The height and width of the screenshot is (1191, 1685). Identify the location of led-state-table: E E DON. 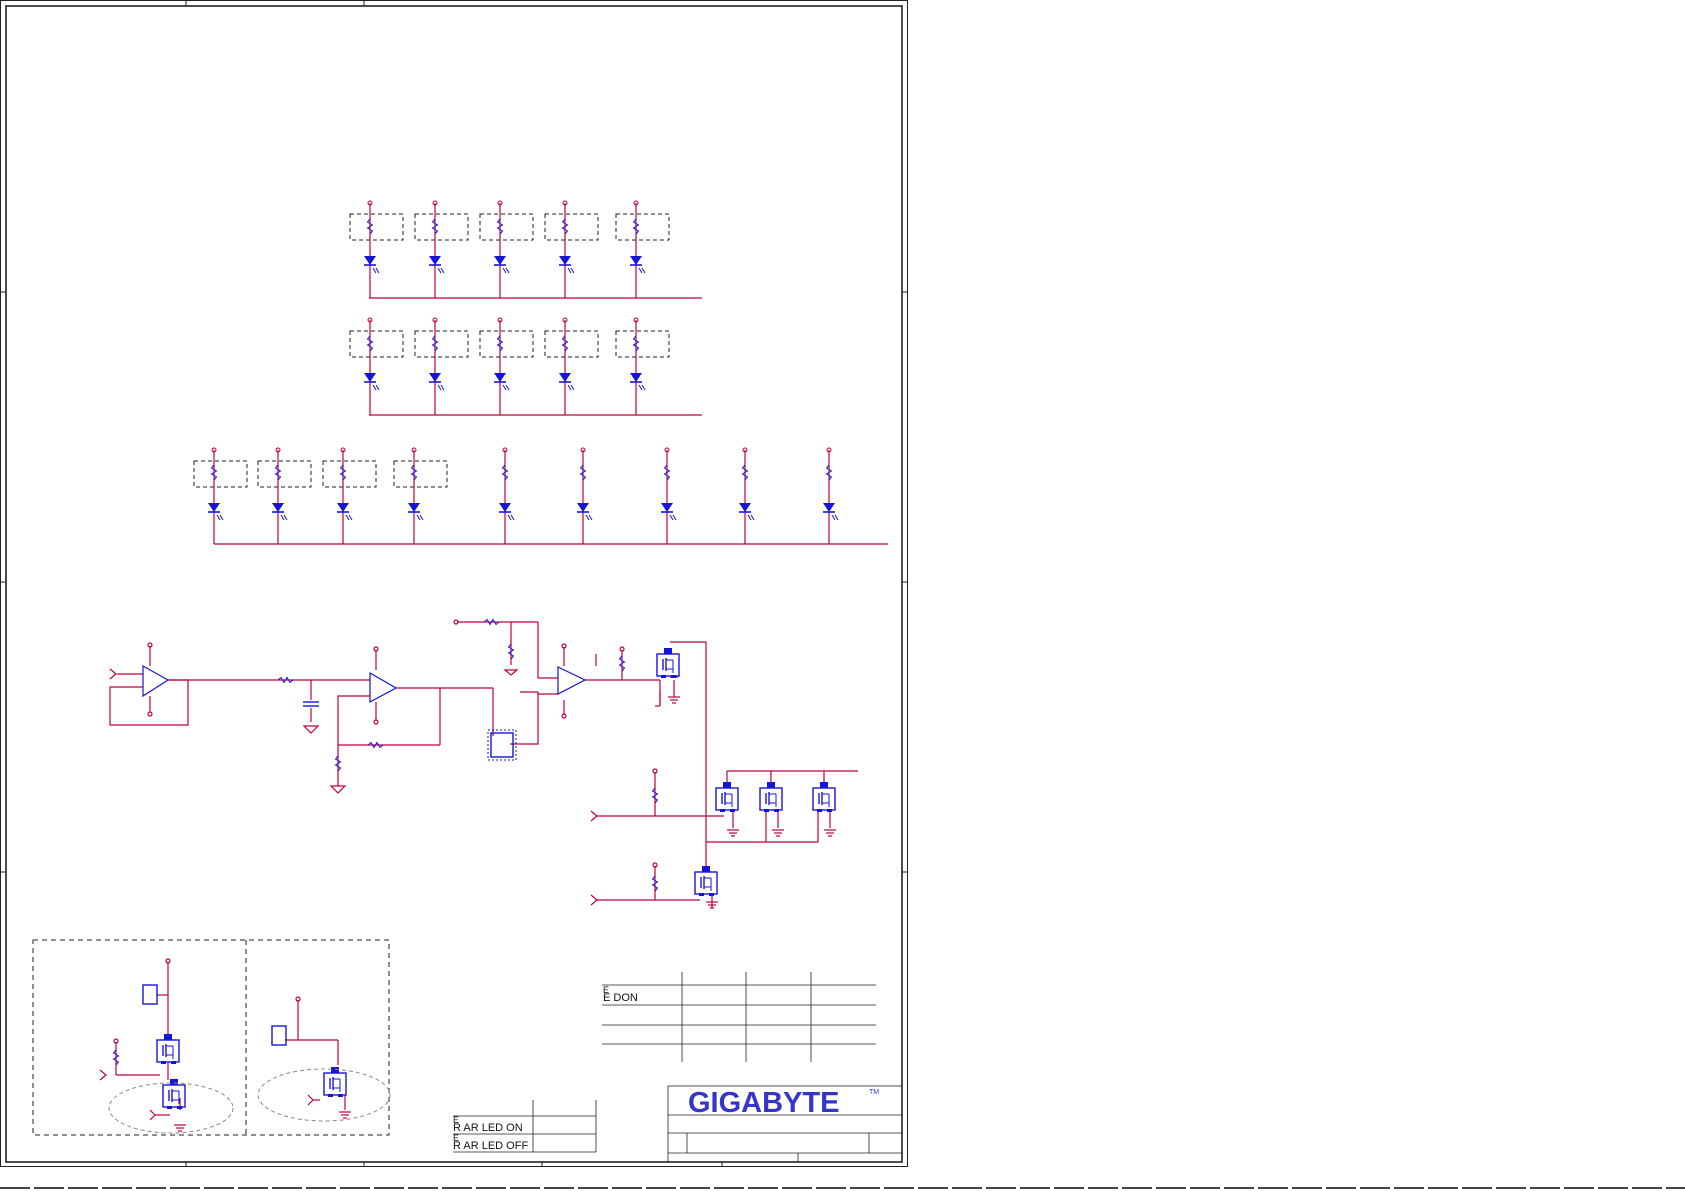
(739, 1017).